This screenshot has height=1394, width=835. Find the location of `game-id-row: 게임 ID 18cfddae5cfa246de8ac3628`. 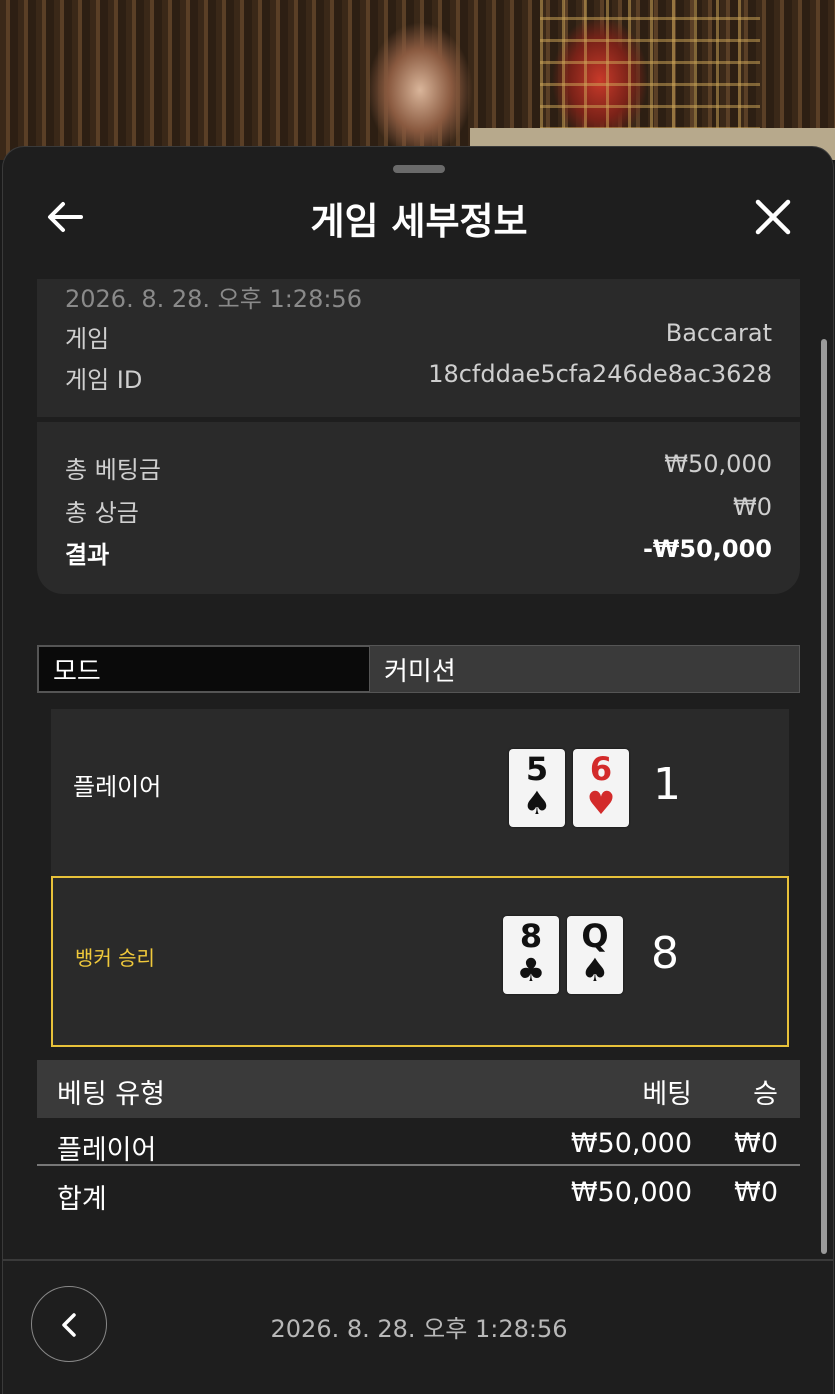

game-id-row: 게임 ID 18cfddae5cfa246de8ac3628 is located at coordinates (418, 377).